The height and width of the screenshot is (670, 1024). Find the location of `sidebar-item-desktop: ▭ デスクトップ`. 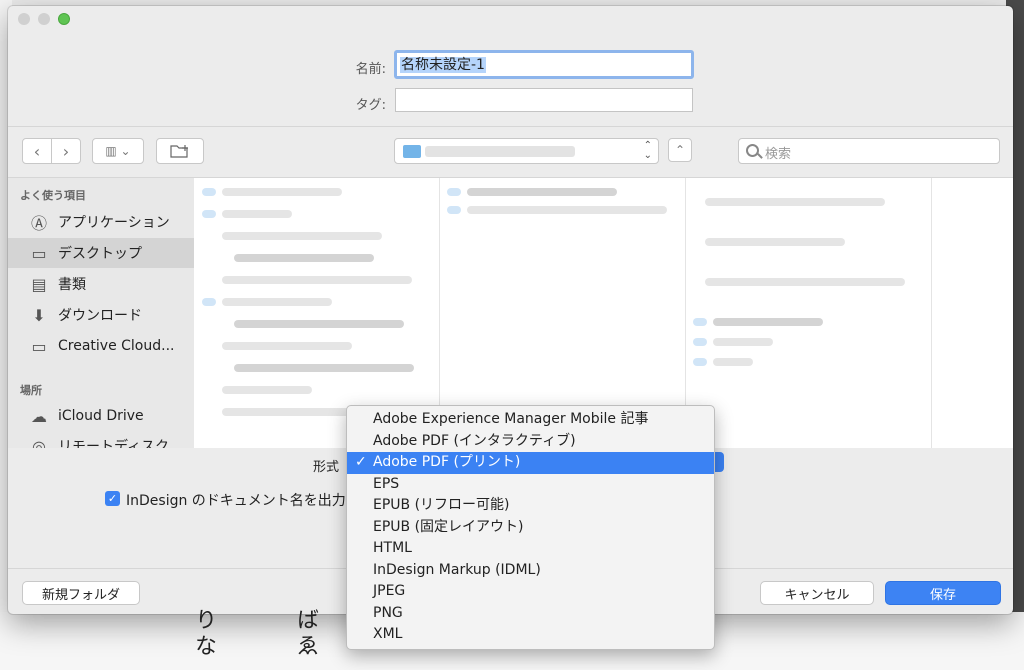

sidebar-item-desktop: ▭ デスクトップ is located at coordinates (101, 253).